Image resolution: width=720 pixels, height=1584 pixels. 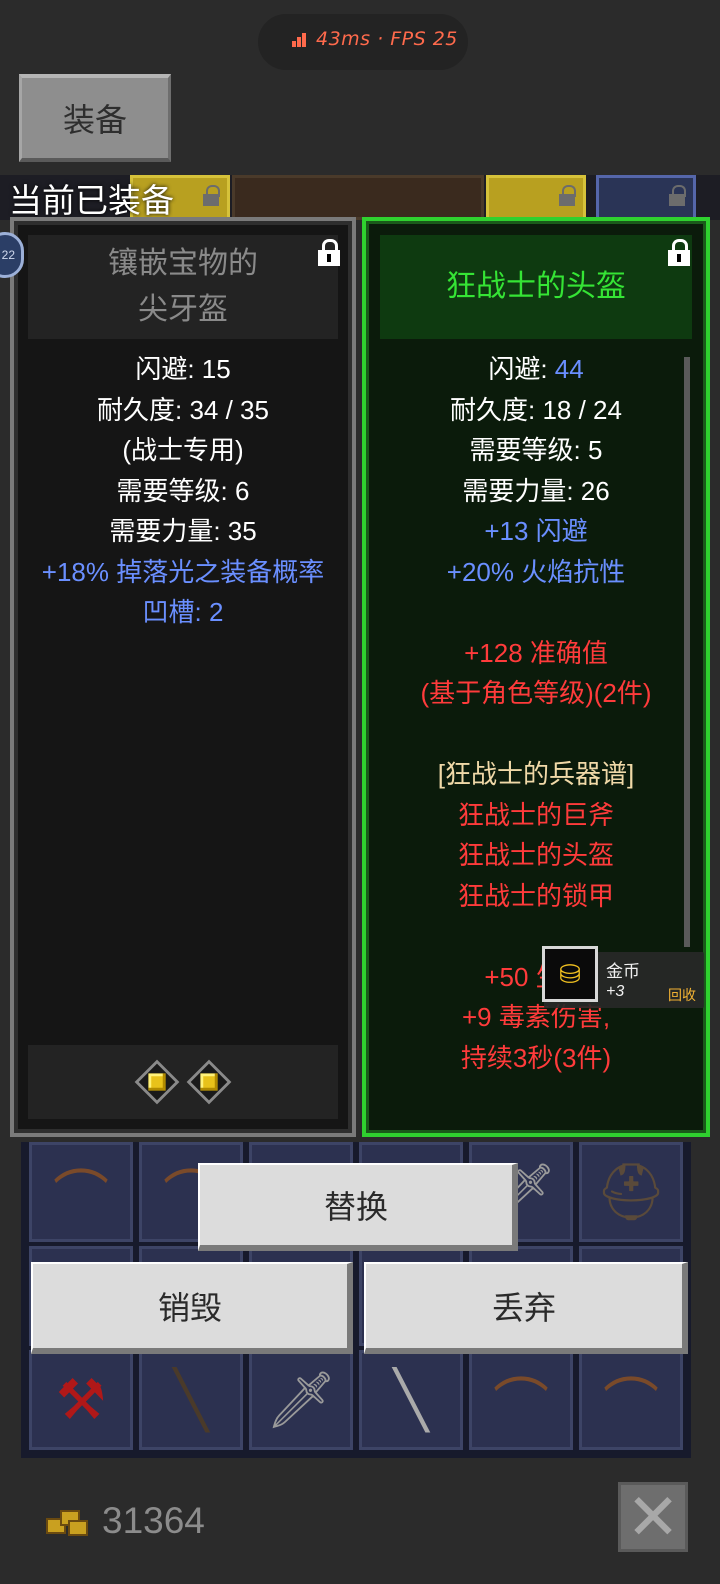 I want to click on toast-item-name: 金币, so click(x=623, y=971).